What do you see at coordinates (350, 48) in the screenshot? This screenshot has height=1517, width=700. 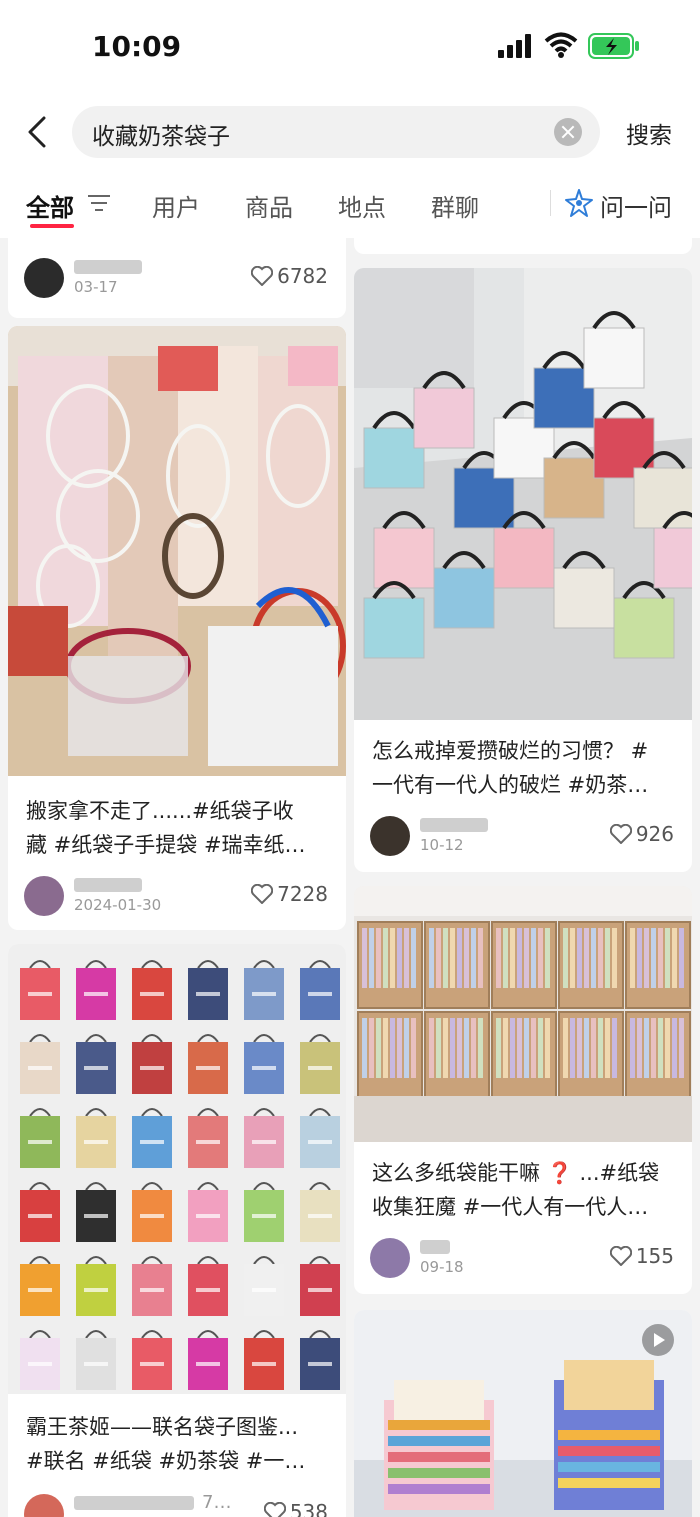 I see `status-bar: 10:09` at bounding box center [350, 48].